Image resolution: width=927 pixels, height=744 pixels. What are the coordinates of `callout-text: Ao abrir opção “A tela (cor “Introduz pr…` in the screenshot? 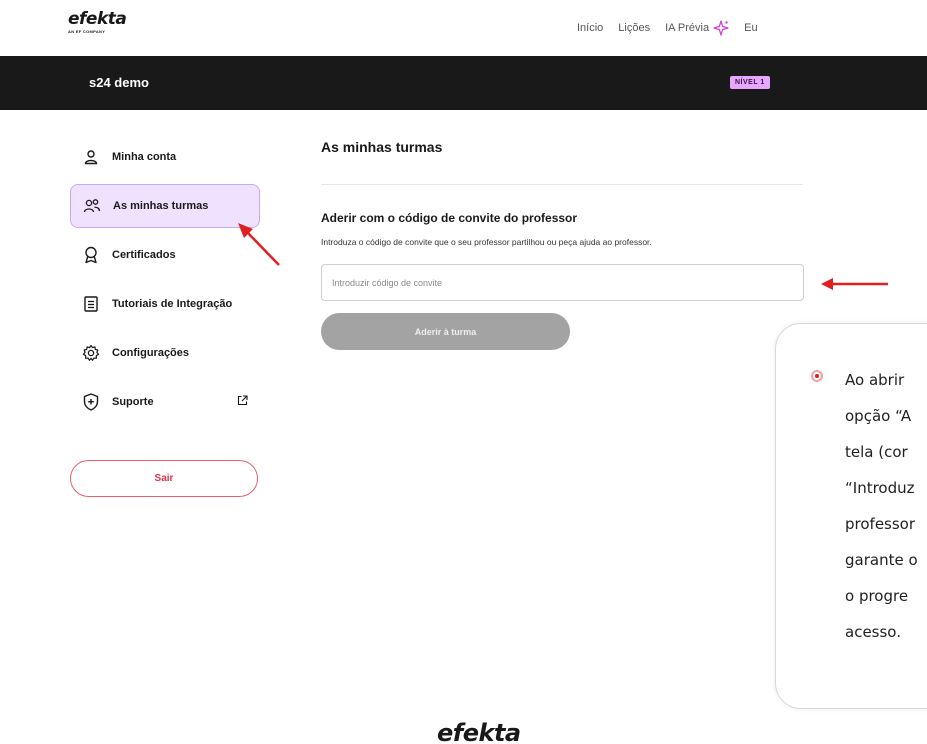 It's located at (881, 506).